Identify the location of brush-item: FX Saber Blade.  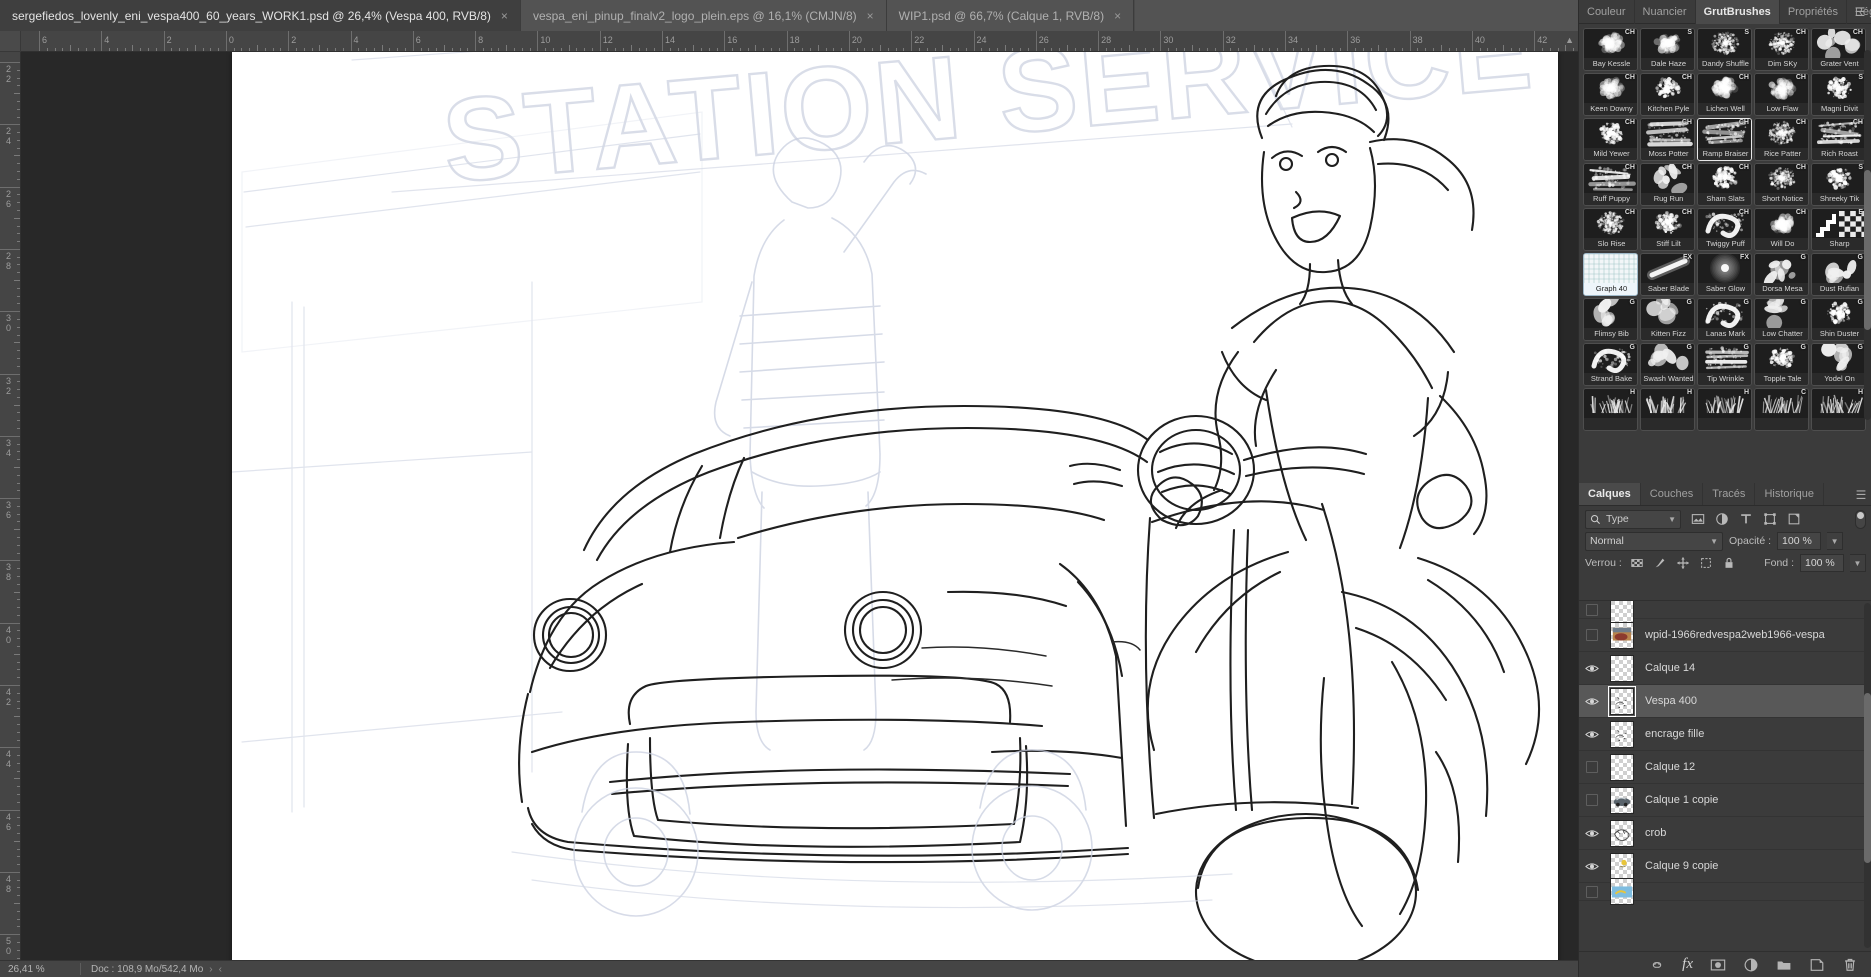
(1667, 274).